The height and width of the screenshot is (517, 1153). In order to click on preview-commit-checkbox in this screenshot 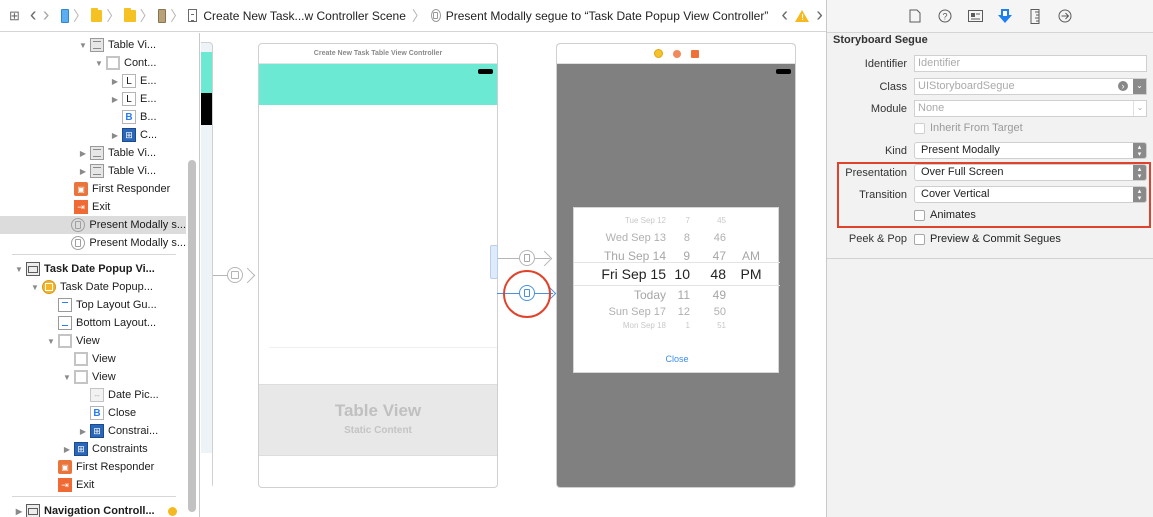, I will do `click(919, 239)`.